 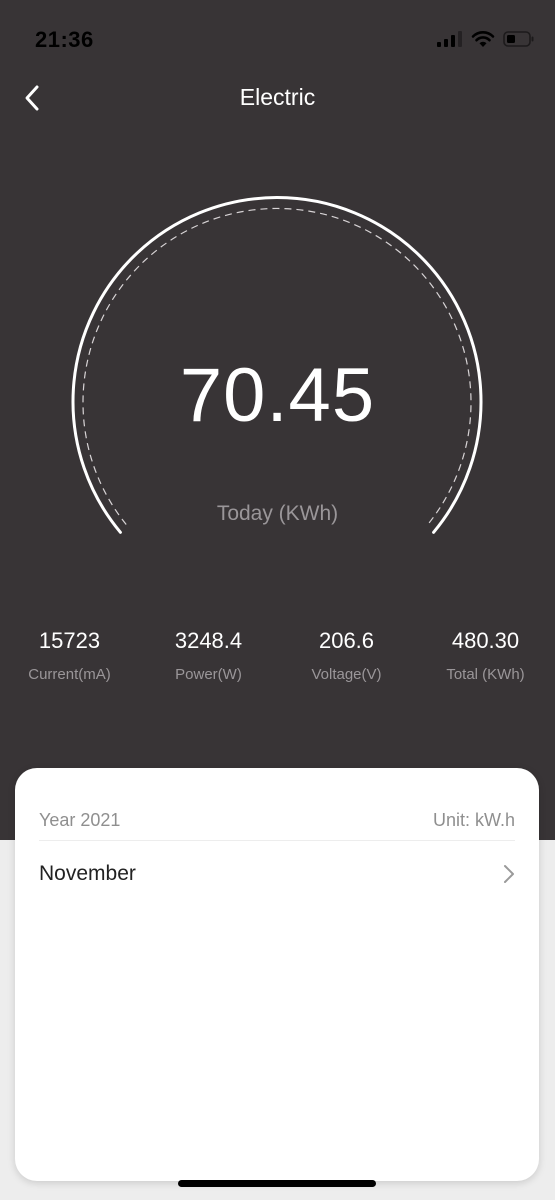 I want to click on year-label: Year 2021, so click(x=80, y=820).